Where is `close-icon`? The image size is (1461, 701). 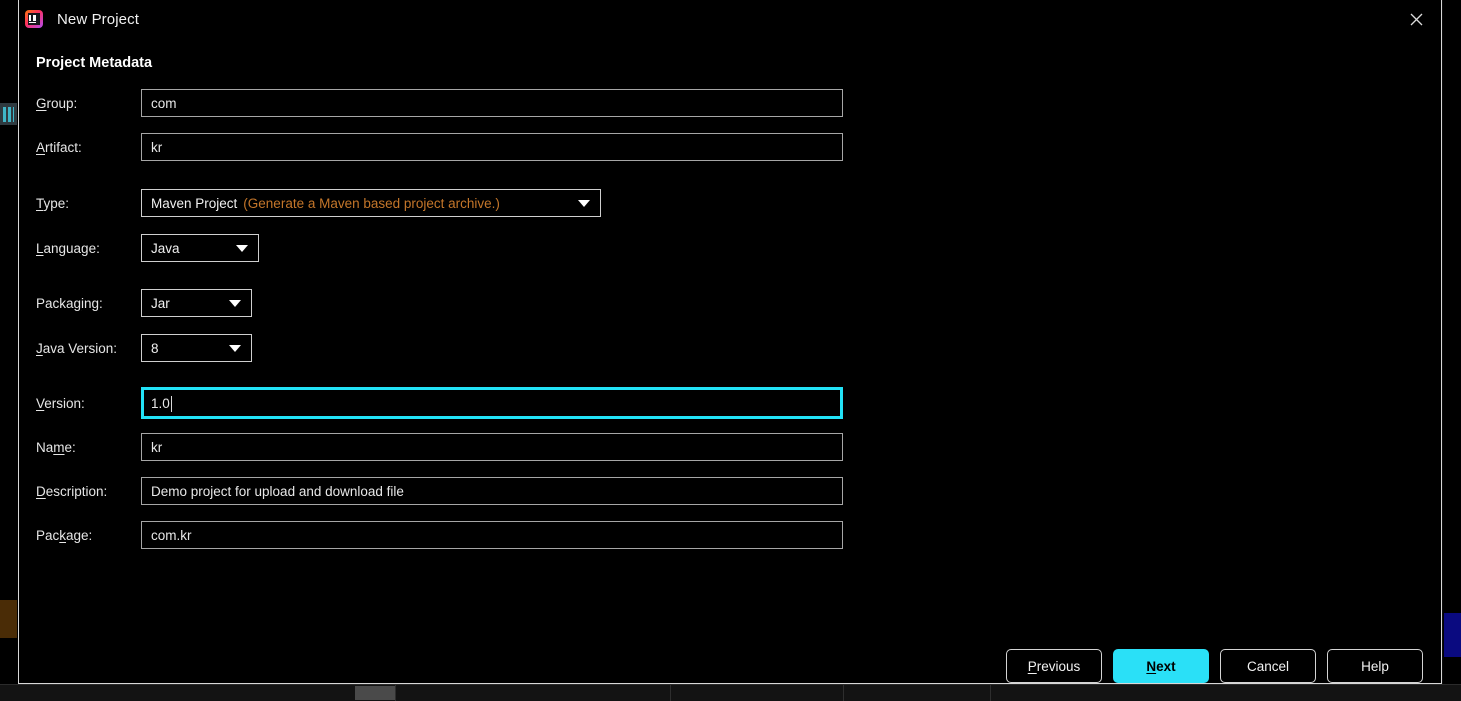 close-icon is located at coordinates (1416, 19).